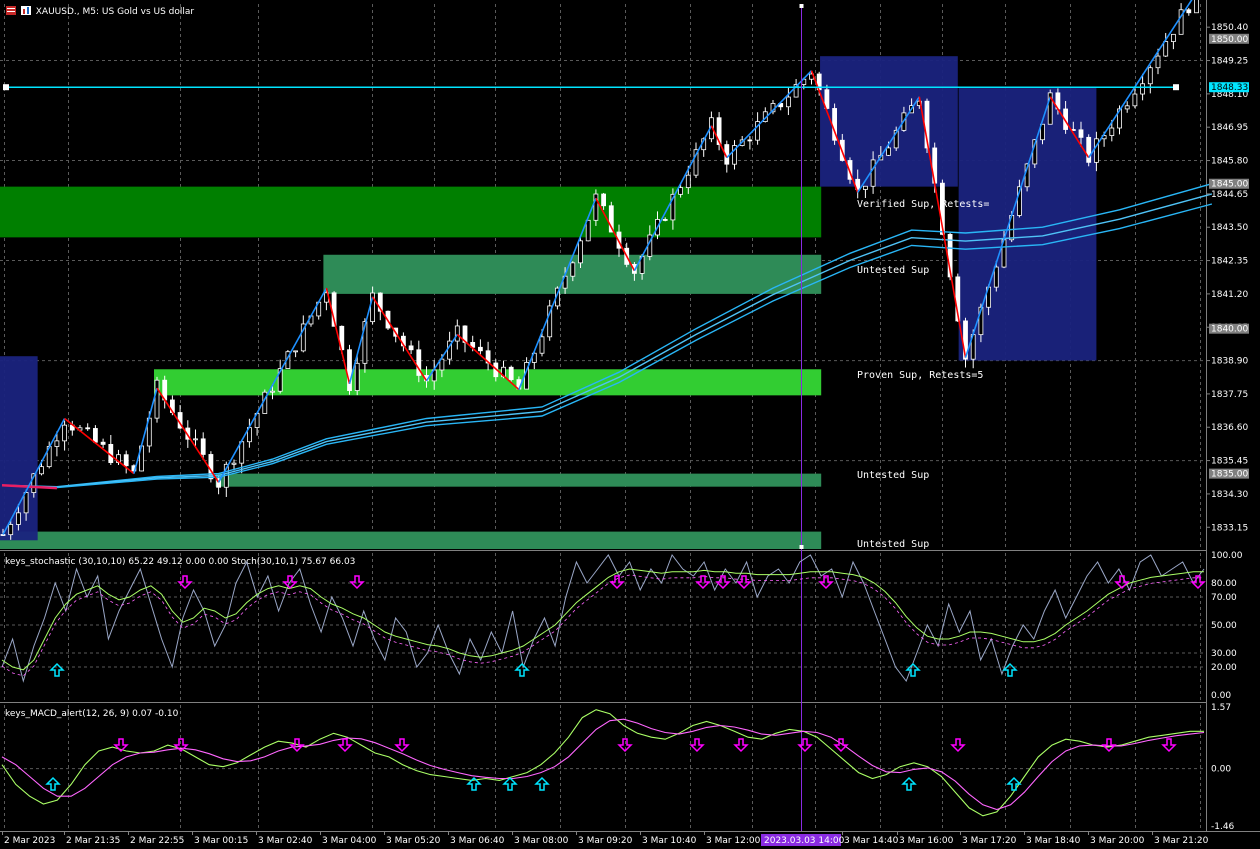 Image resolution: width=1260 pixels, height=849 pixels. What do you see at coordinates (92, 714) in the screenshot?
I see `macd-title: keys_MACD_alert(12, 26, 9) 0.07 -0.10` at bounding box center [92, 714].